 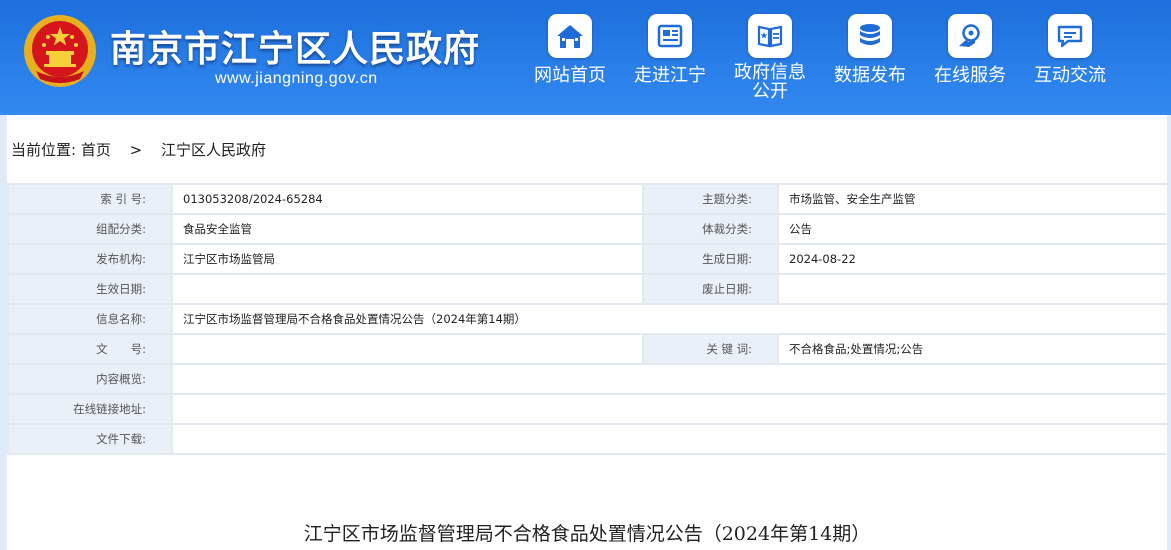 What do you see at coordinates (710, 259) in the screenshot?
I see `created-date-label: 生成日期:` at bounding box center [710, 259].